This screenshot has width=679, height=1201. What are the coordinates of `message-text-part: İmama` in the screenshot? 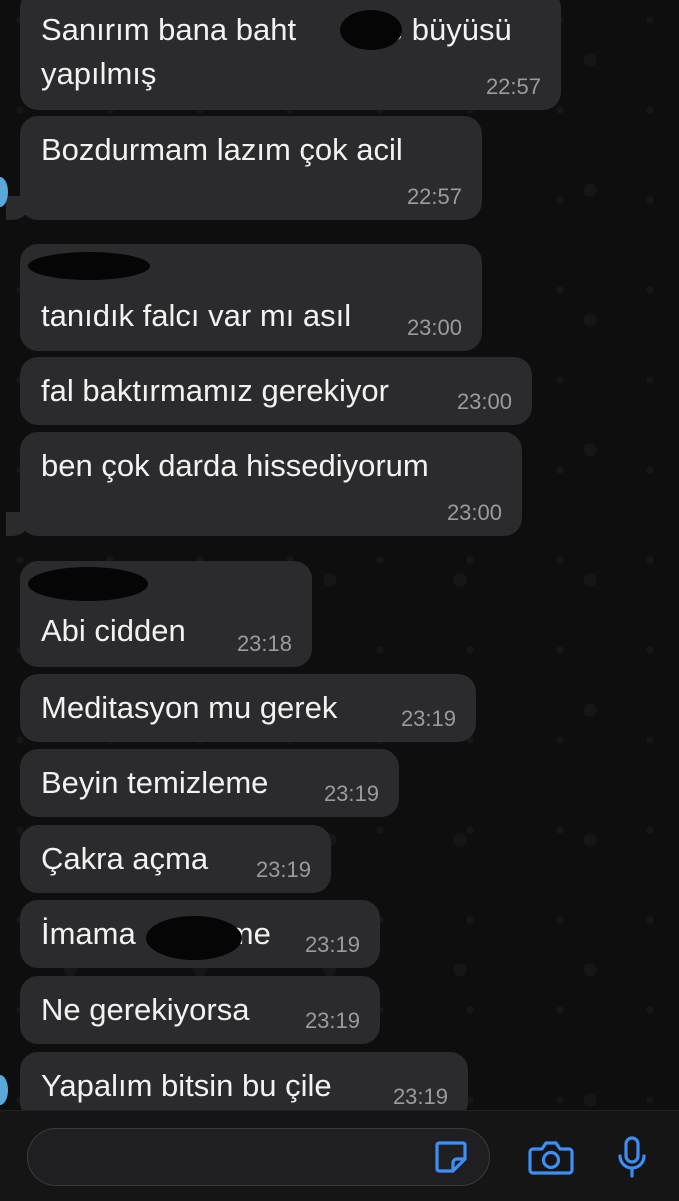 It's located at (88, 933).